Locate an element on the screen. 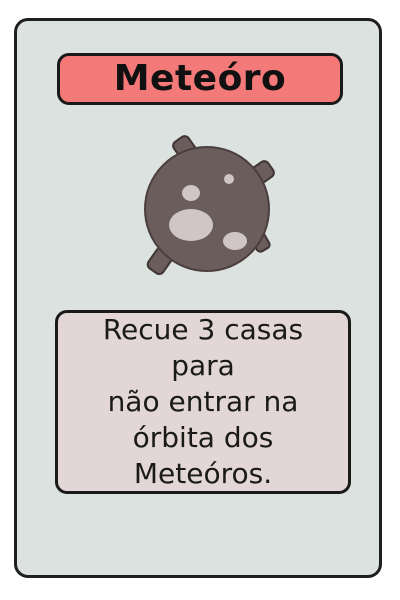 The height and width of the screenshot is (600, 400). meteor-icon is located at coordinates (209, 205).